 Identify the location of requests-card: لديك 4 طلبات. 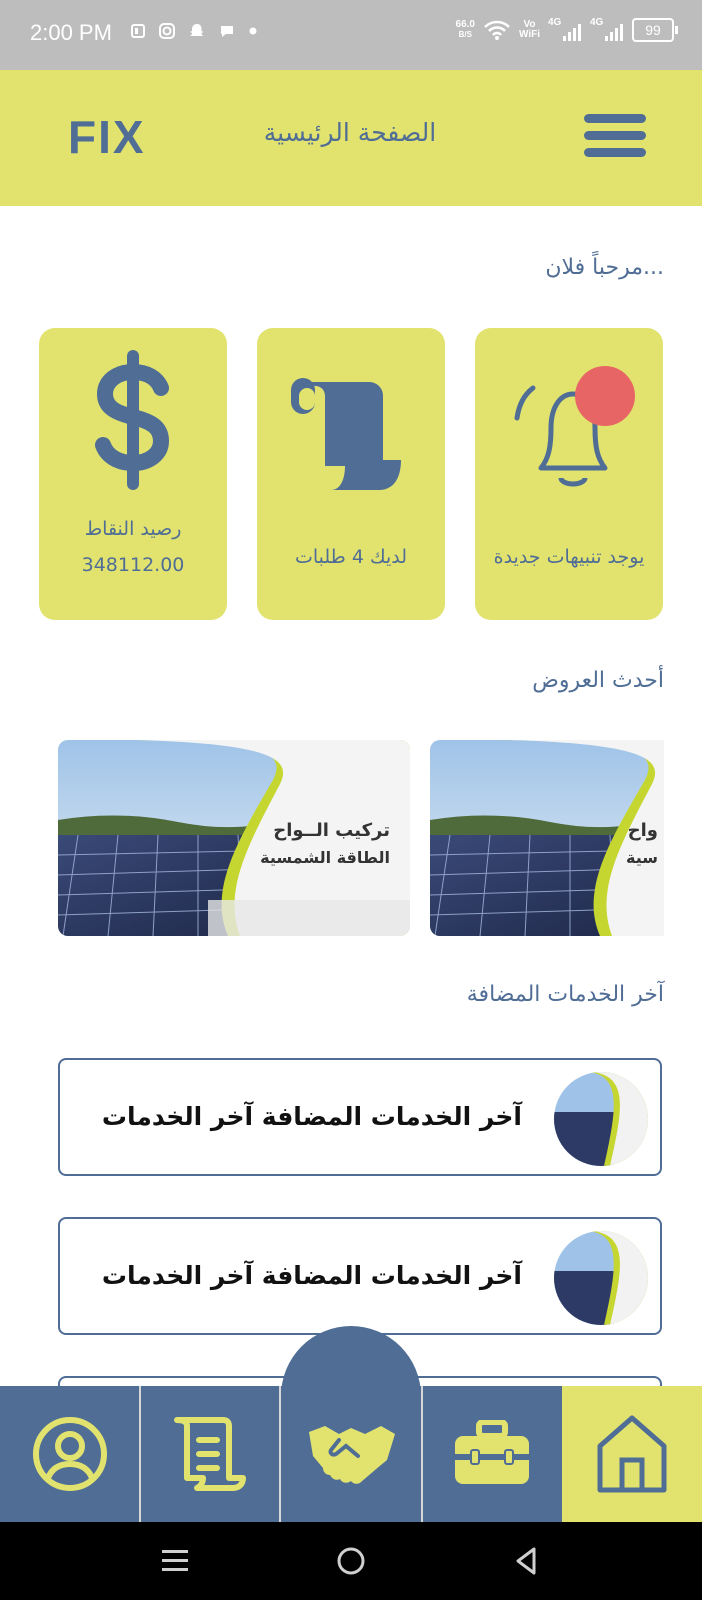
(351, 474).